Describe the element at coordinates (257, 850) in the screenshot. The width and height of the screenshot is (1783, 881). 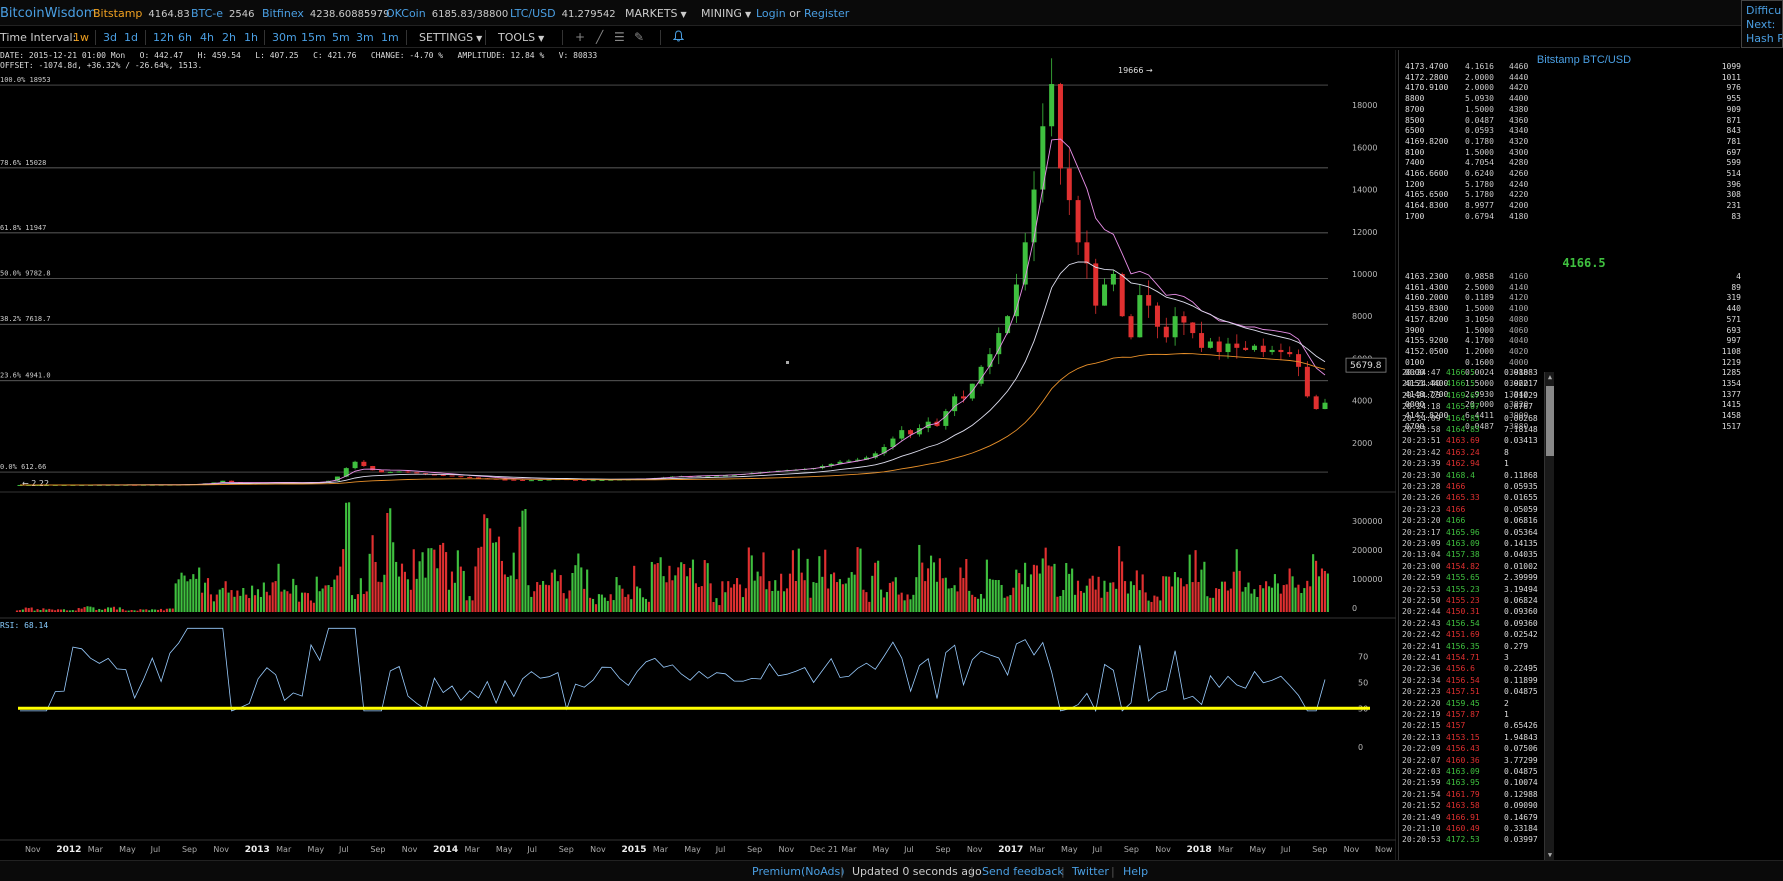
I see `x-axis-tick: 2013` at that location.